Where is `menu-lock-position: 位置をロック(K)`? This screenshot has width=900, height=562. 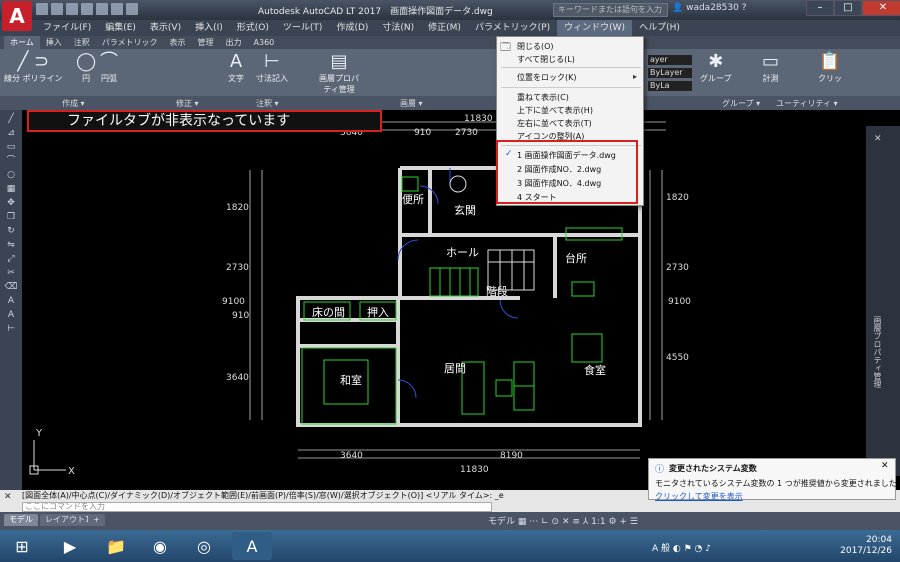
menu-lock-position: 位置をロック(K) is located at coordinates (547, 77).